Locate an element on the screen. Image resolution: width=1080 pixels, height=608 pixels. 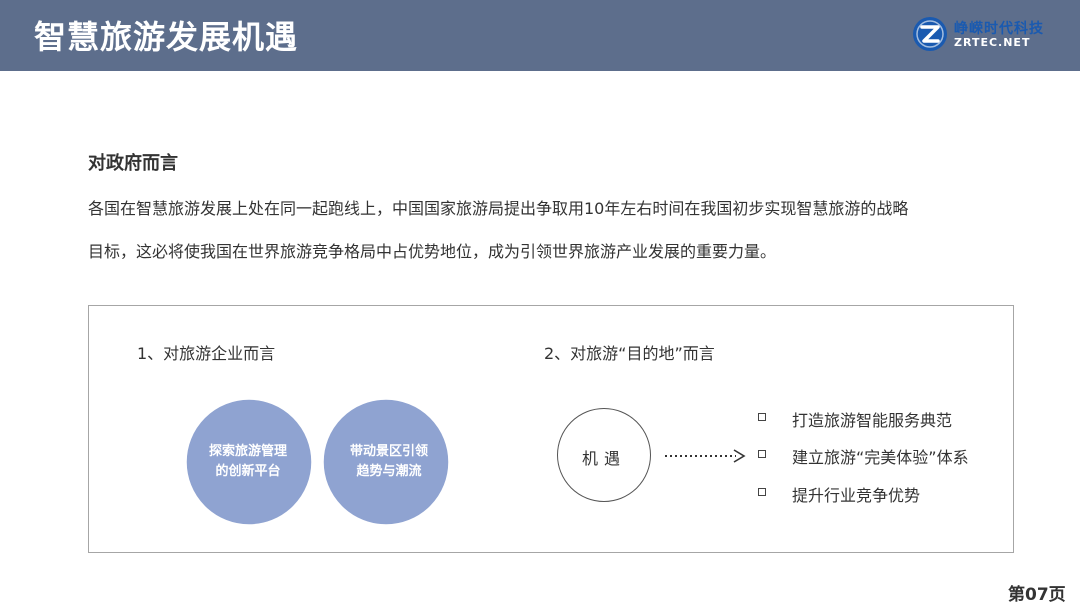
government-heading: 对政府而言 is located at coordinates (133, 163).